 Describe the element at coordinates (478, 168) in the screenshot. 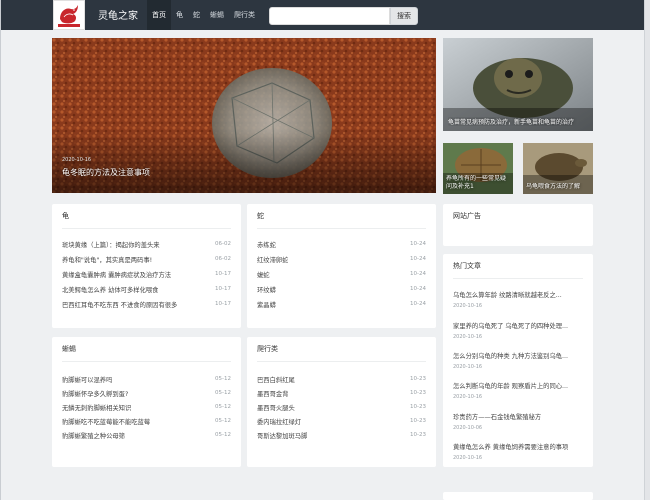

I see `side-feature-small-1: 养龟所有的一些常见疑问及补充1` at that location.